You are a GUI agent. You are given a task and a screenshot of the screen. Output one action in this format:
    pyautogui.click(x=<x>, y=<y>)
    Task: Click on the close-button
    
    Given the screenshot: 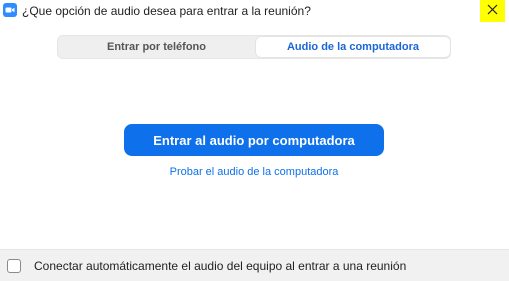 What is the action you would take?
    pyautogui.click(x=492, y=11)
    